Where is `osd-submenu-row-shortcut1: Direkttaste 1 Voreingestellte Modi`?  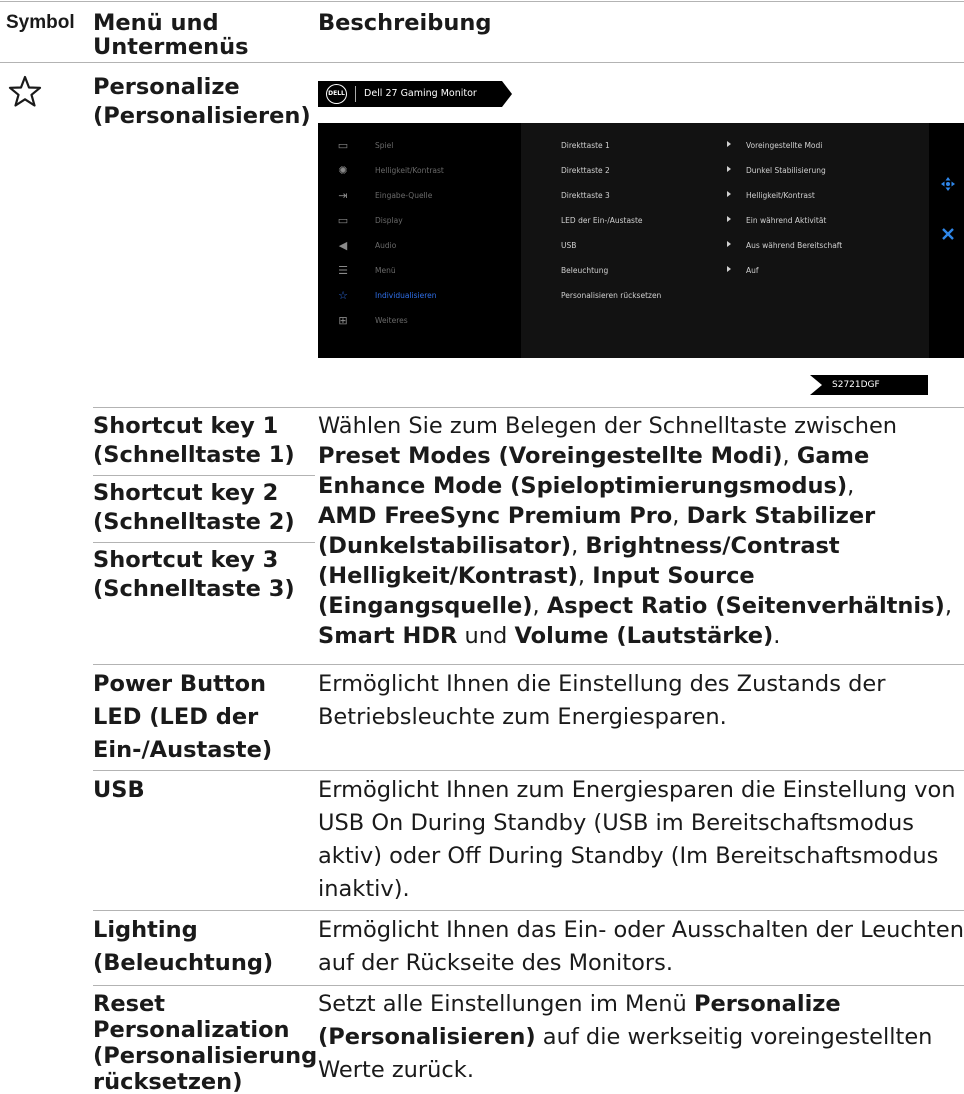 osd-submenu-row-shortcut1: Direkttaste 1 Voreingestellte Modi is located at coordinates (725, 146).